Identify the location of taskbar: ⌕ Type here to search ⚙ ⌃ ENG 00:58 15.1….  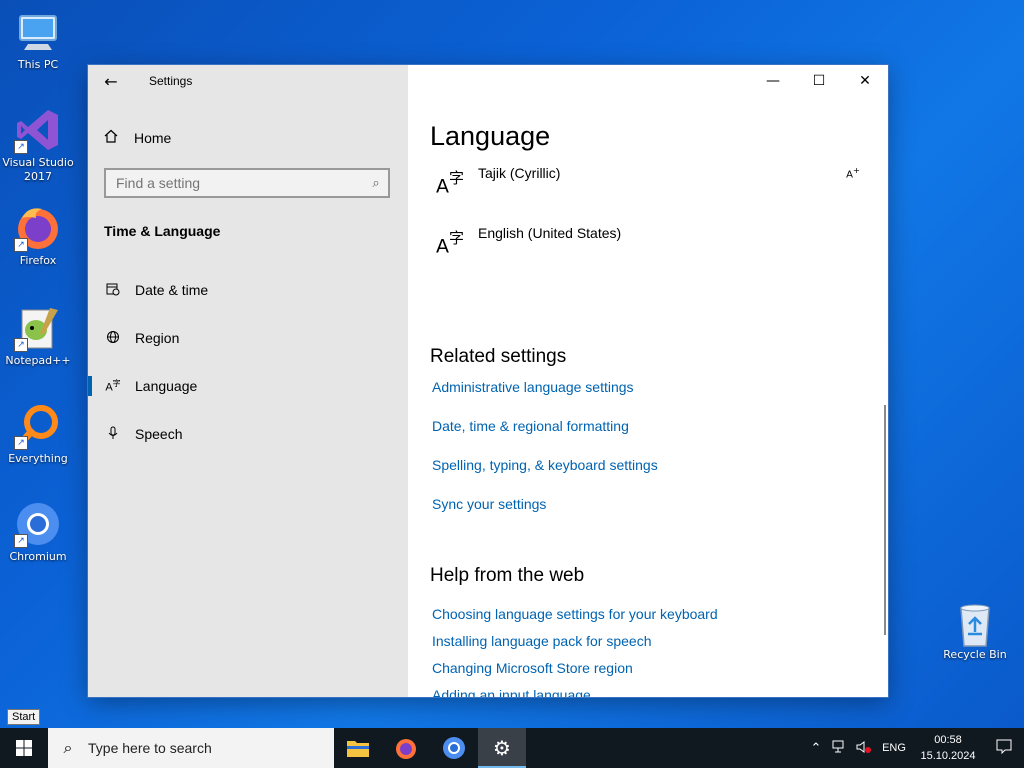
(512, 748).